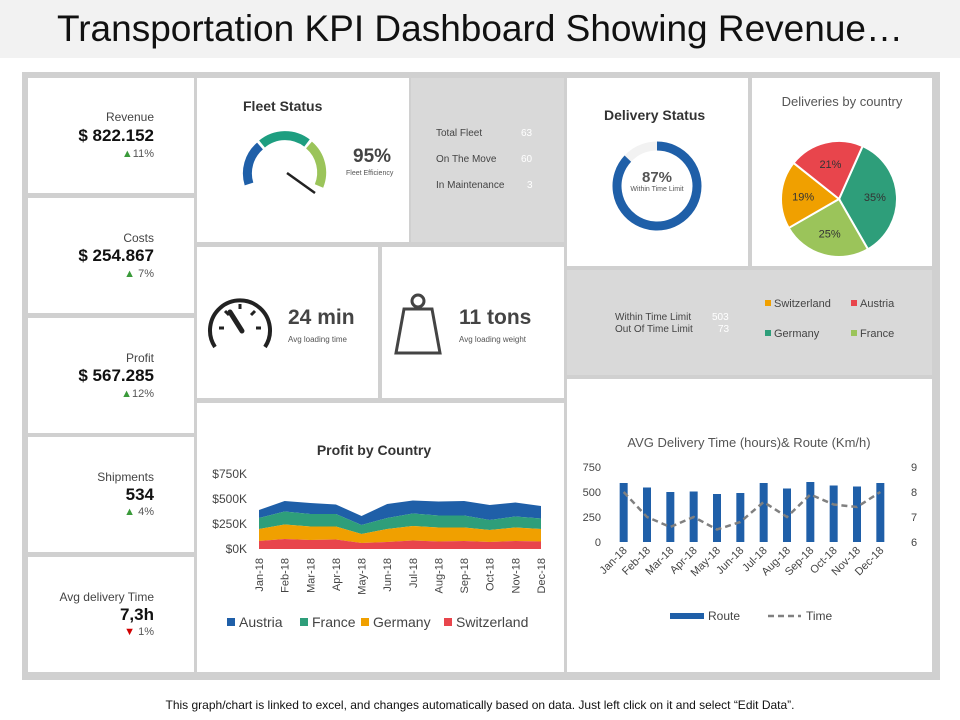 The width and height of the screenshot is (960, 720). Describe the element at coordinates (388, 575) in the screenshot. I see `area-x-tick: Jun-18` at that location.